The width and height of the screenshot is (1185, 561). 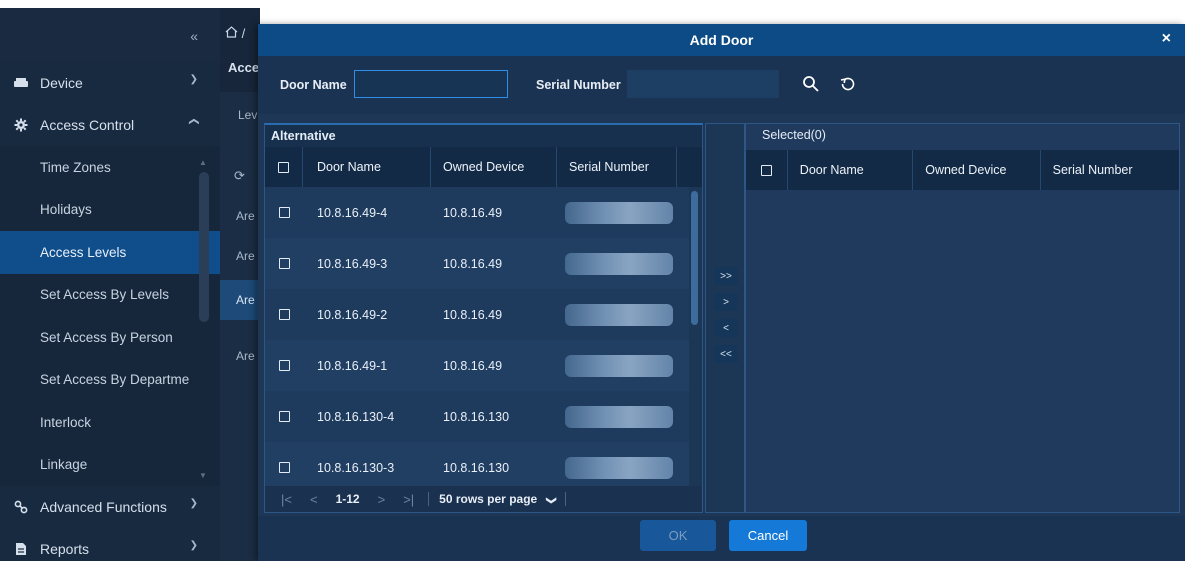 I want to click on sidebar-scroll-thumb, so click(x=204, y=247).